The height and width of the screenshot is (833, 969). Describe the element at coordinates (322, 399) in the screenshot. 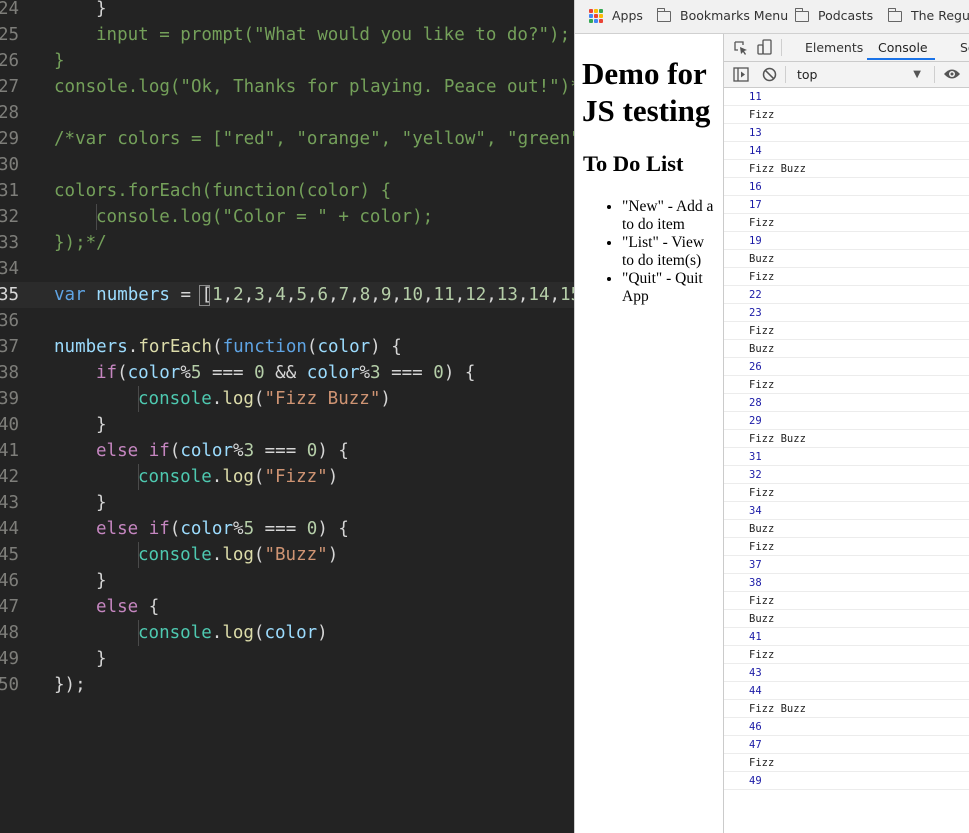

I see `code-token: "Fizz Buzz"` at that location.